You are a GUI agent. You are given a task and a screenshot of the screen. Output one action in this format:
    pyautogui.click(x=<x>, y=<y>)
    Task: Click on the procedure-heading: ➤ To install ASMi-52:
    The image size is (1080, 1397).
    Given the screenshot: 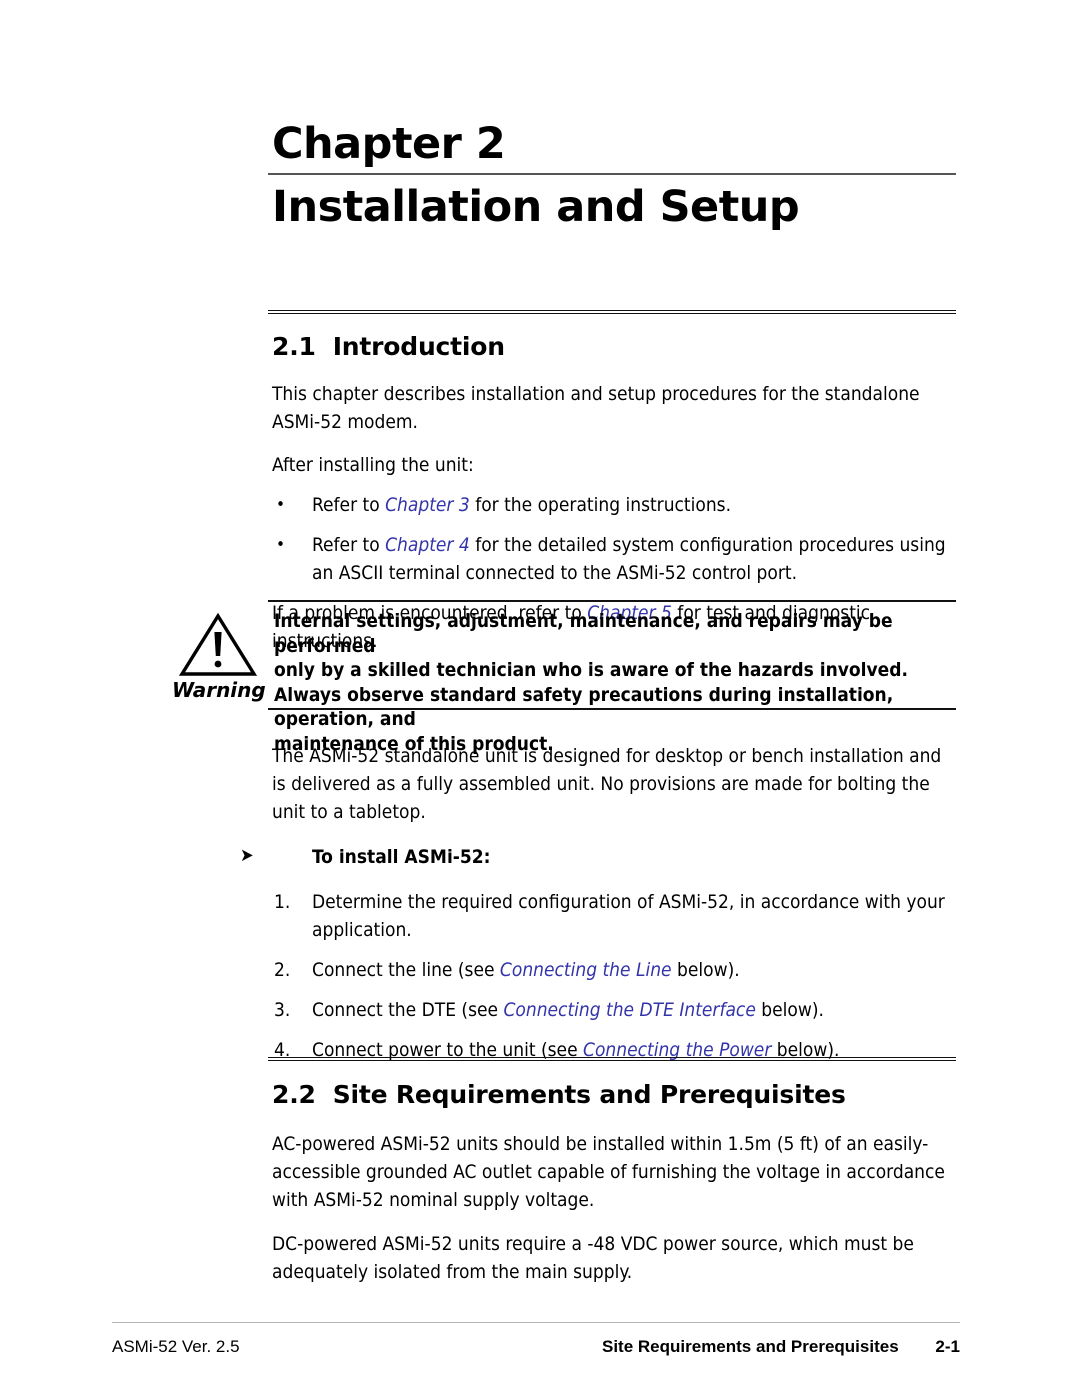 What is the action you would take?
    pyautogui.click(x=598, y=857)
    